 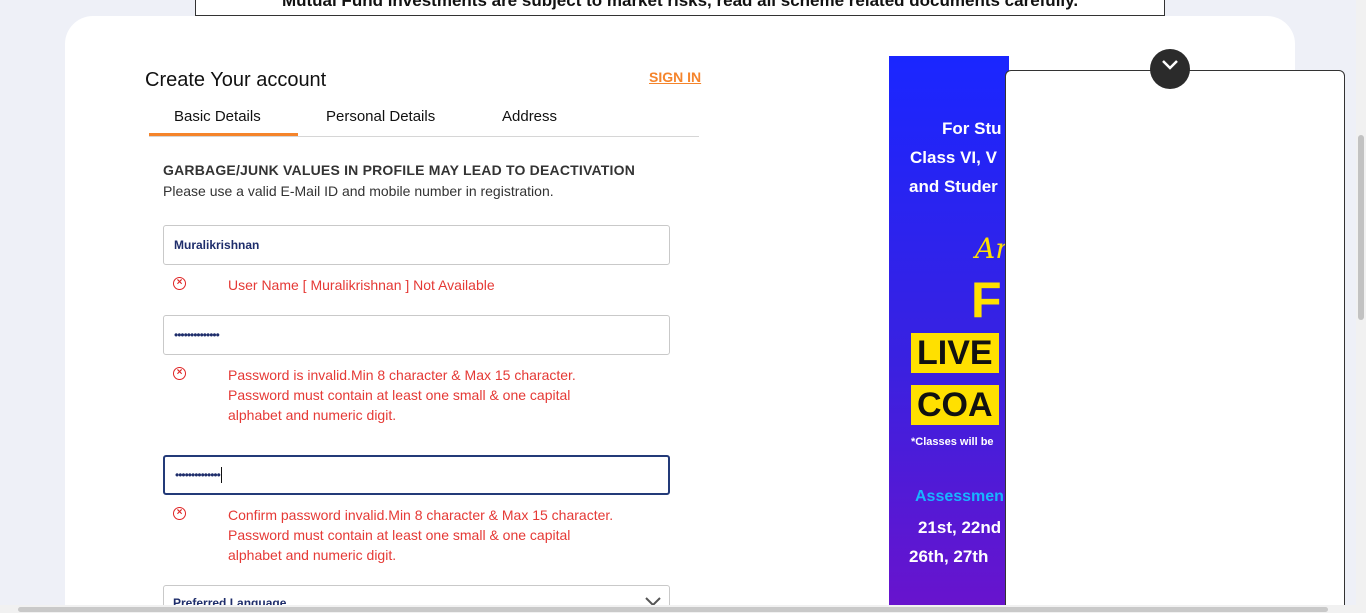 What do you see at coordinates (416, 475) in the screenshot?
I see `confirm-password-input: ••••••••••••••` at bounding box center [416, 475].